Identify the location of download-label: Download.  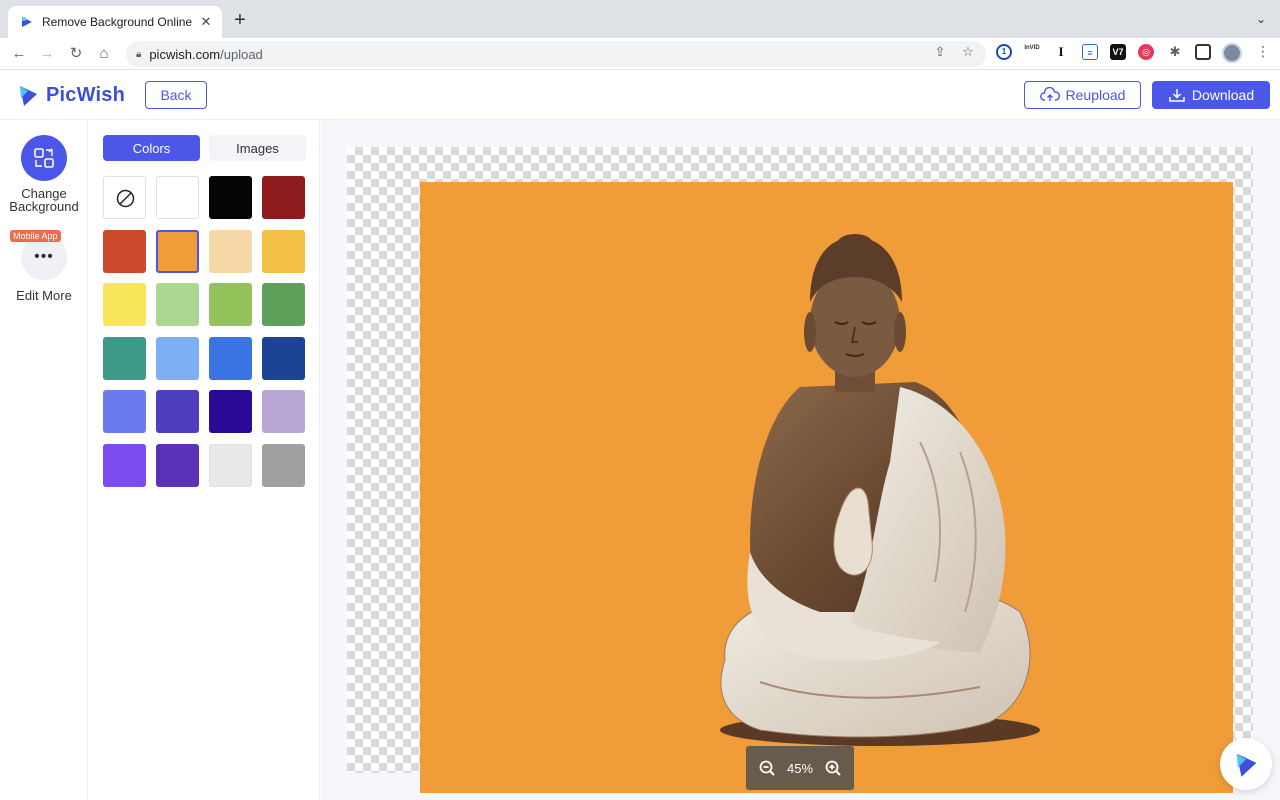
(1223, 95).